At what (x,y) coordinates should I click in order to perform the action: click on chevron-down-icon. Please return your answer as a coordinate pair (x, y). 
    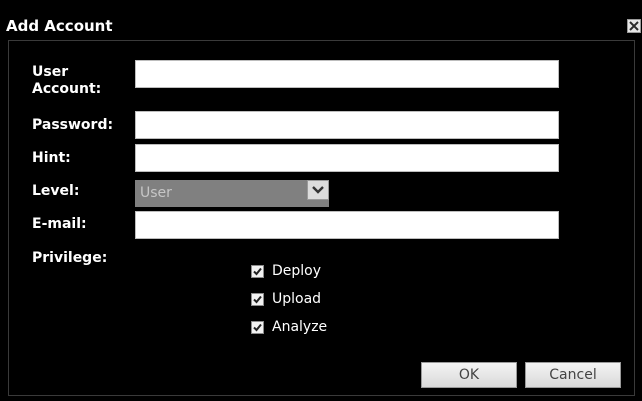
    Looking at the image, I should click on (318, 190).